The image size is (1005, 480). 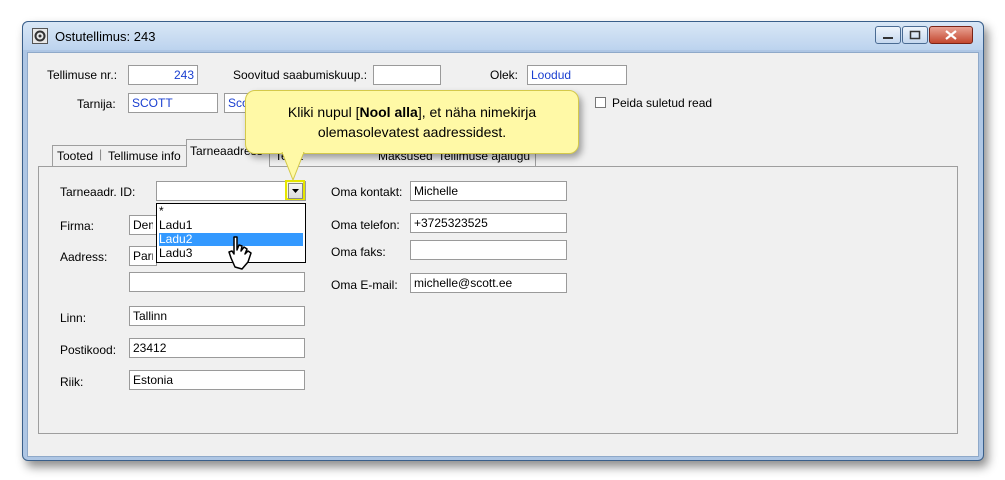 I want to click on minimize-icon, so click(x=888, y=38).